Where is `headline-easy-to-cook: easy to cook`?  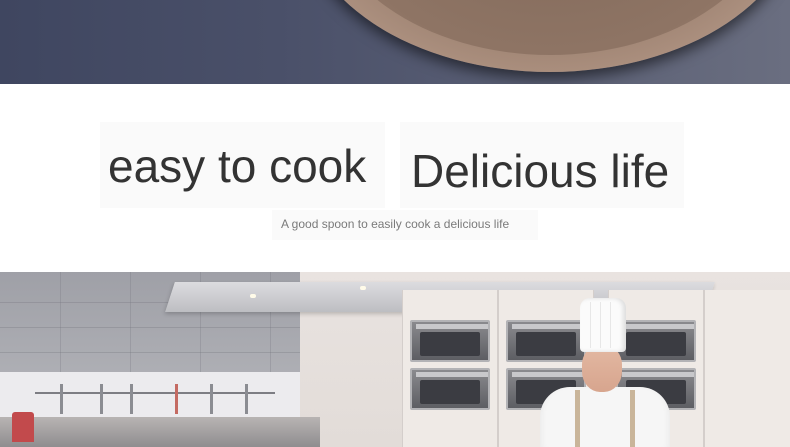
headline-easy-to-cook: easy to cook is located at coordinates (237, 166).